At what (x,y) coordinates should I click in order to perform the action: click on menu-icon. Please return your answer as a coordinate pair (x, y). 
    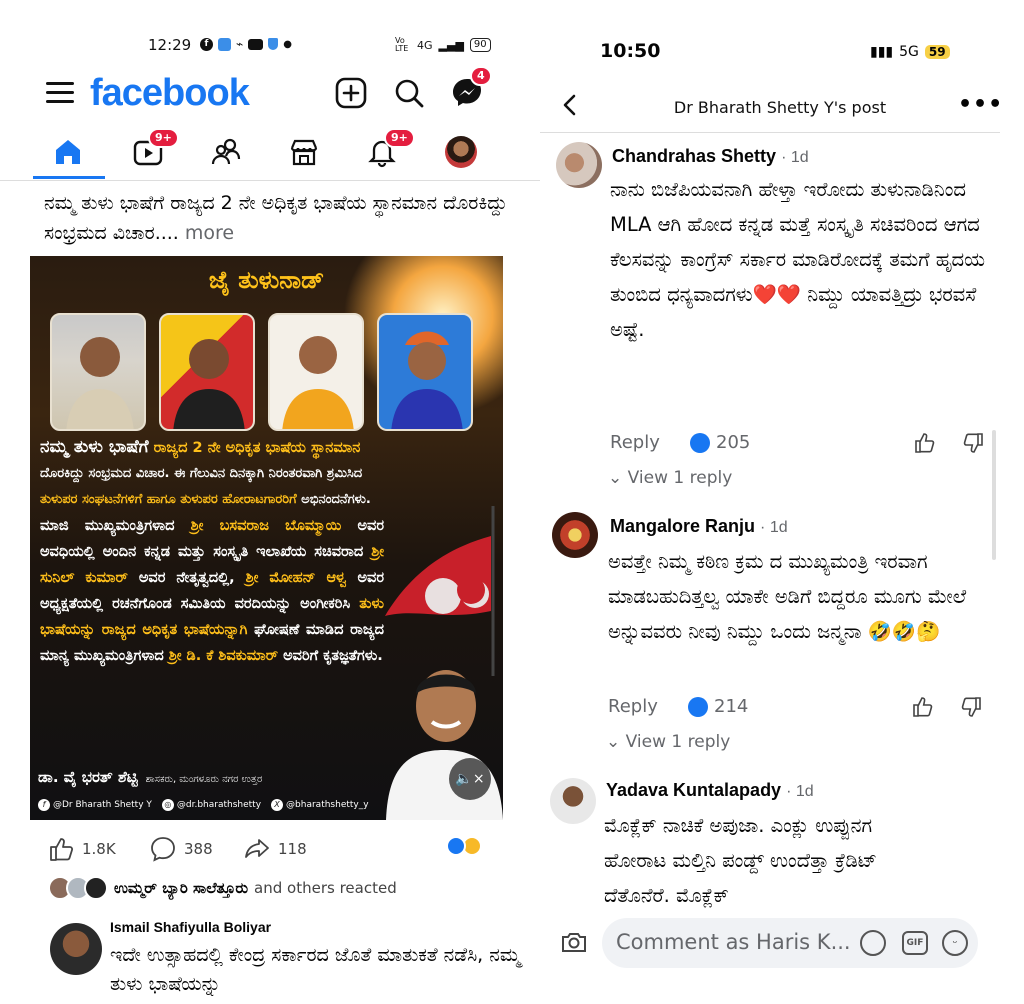
    Looking at the image, I should click on (60, 93).